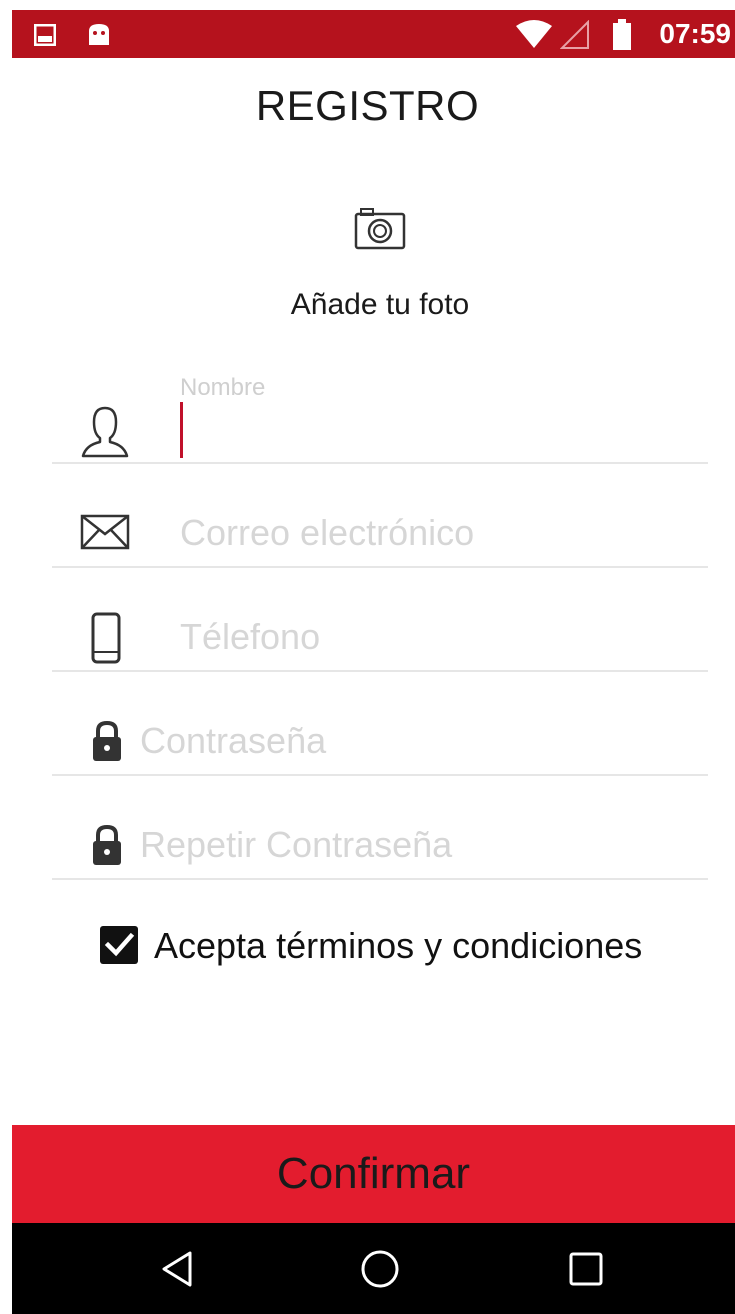 This screenshot has width=735, height=1314. Describe the element at coordinates (622, 34) in the screenshot. I see `battery-icon` at that location.